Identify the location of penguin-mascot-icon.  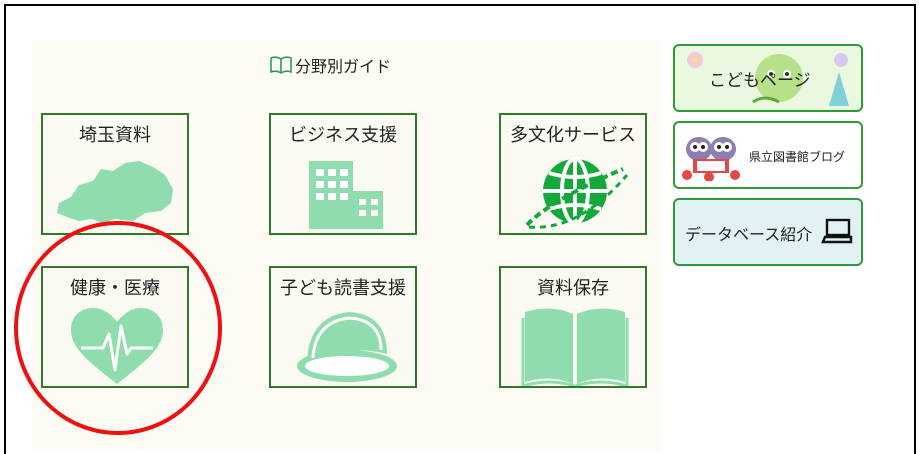
(711, 159).